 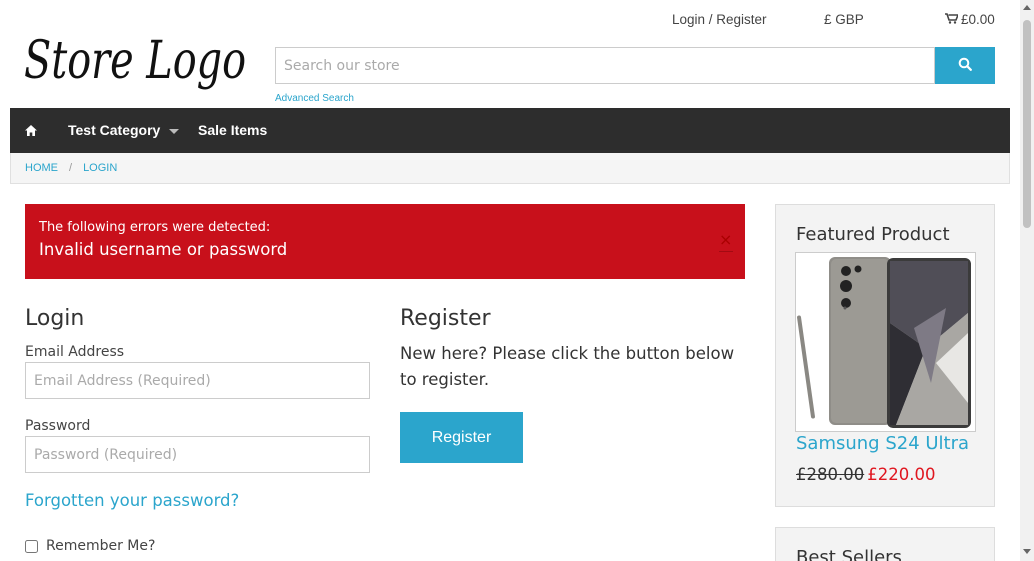 I want to click on email-field, so click(x=197, y=380).